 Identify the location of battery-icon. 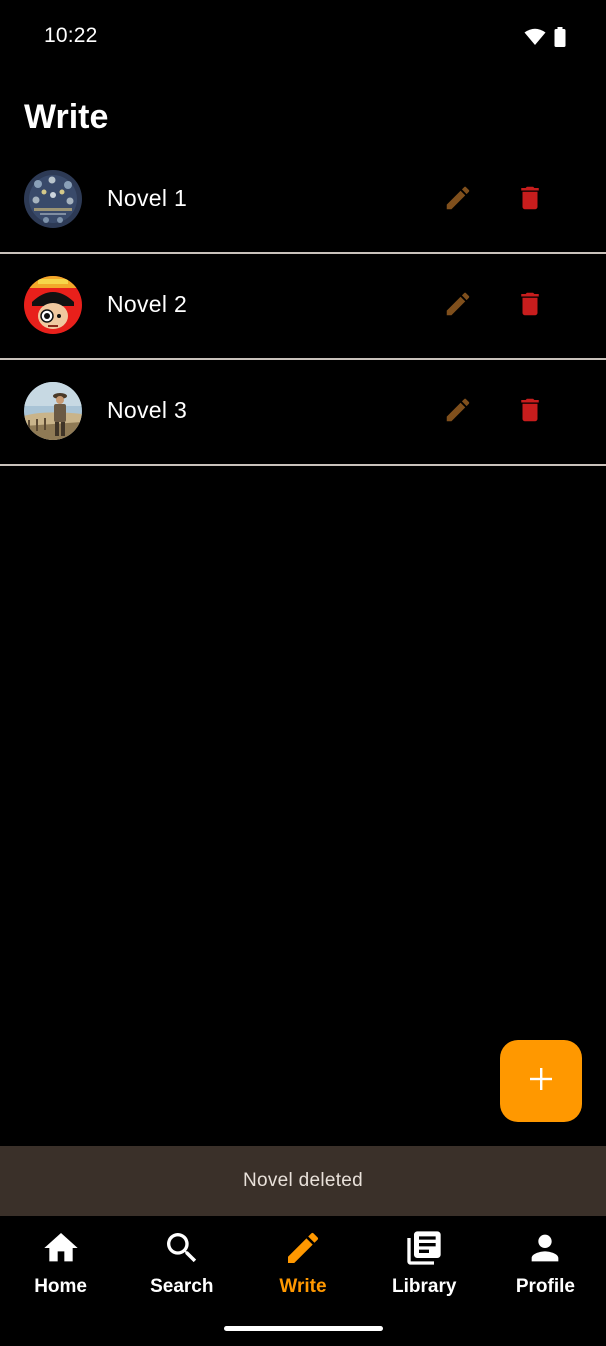
(560, 39).